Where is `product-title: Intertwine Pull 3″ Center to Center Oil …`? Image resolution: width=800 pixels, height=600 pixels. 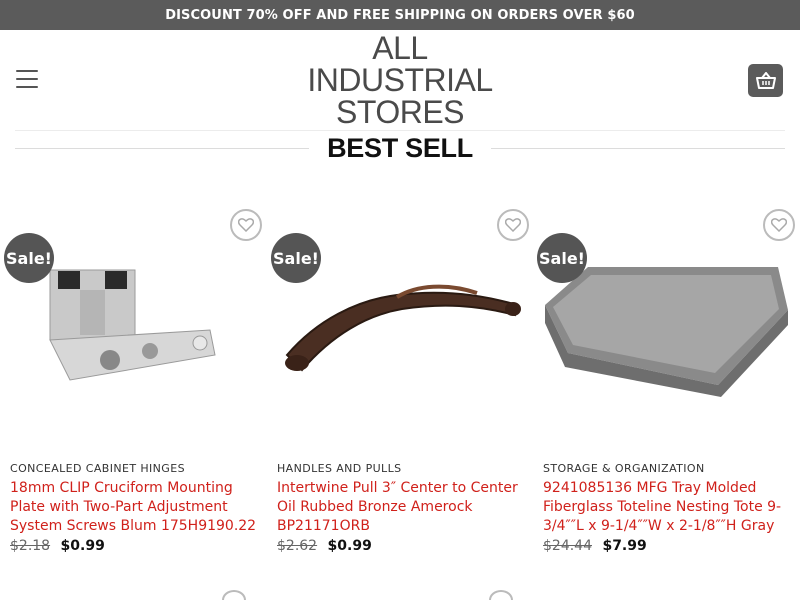 product-title: Intertwine Pull 3″ Center to Center Oil … is located at coordinates (405, 507).